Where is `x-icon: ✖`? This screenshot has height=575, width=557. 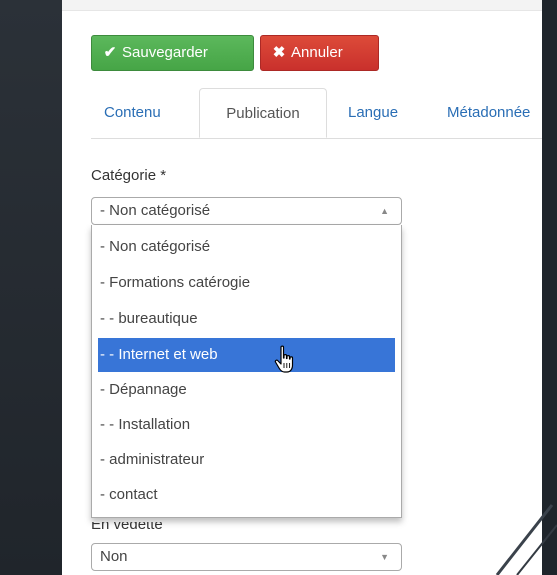 x-icon: ✖ is located at coordinates (279, 52).